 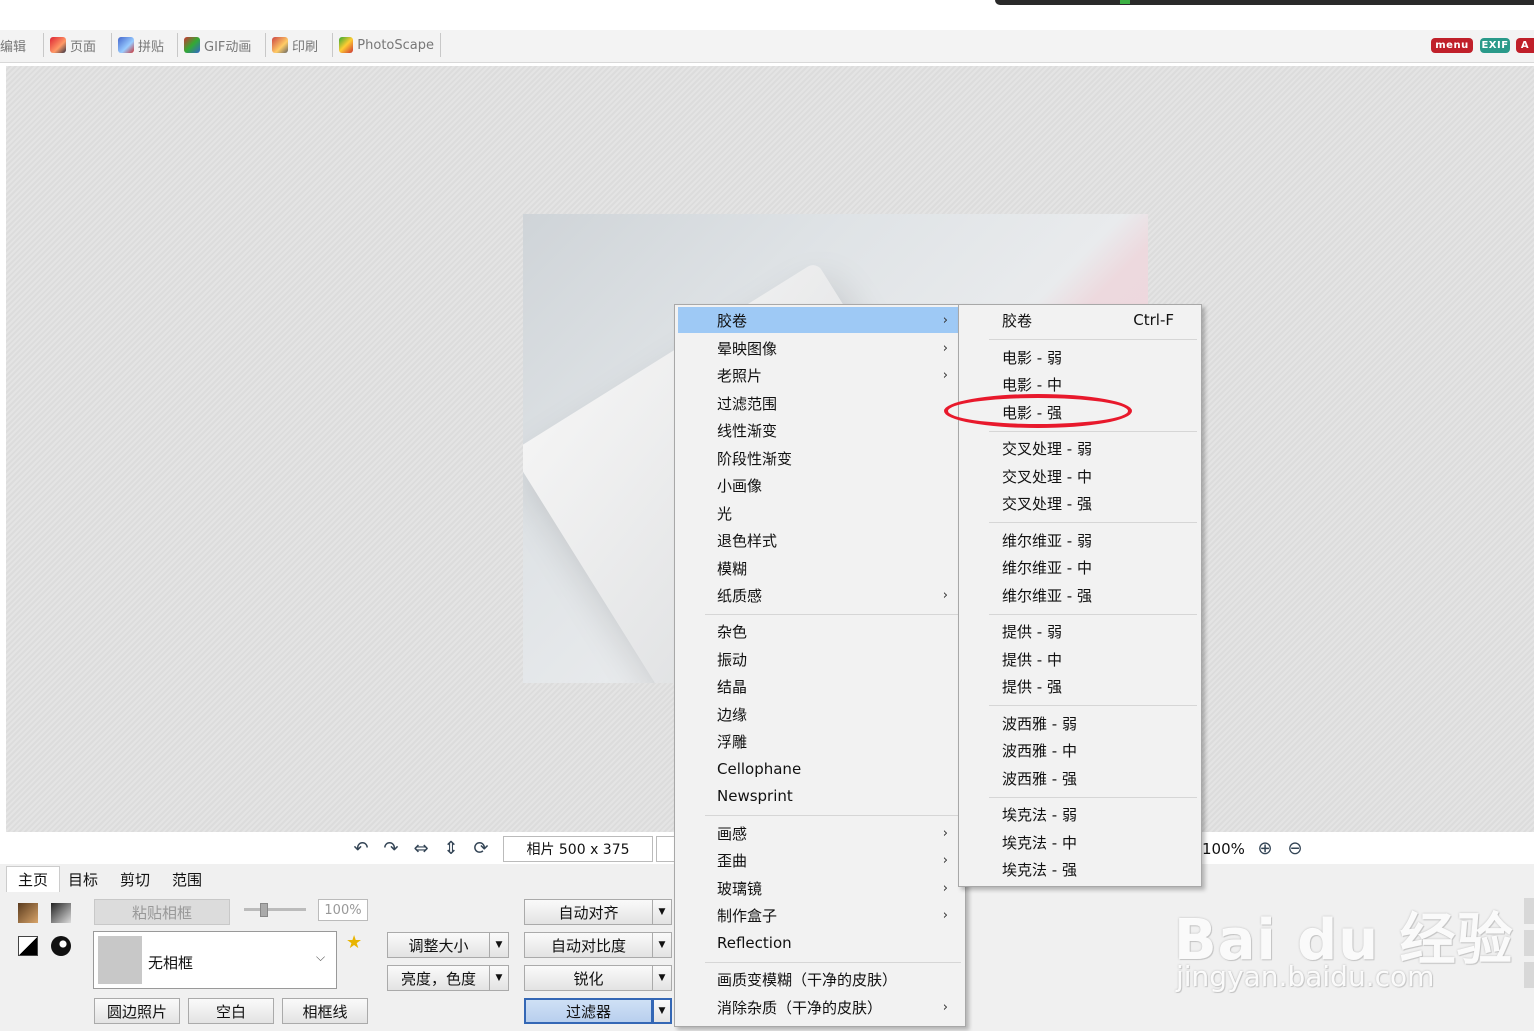 I want to click on tab-label: GIF动画, so click(x=228, y=47).